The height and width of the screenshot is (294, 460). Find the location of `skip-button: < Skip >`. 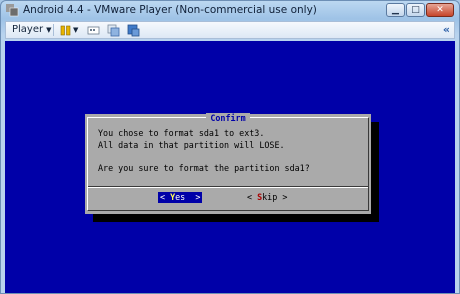

skip-button: < Skip > is located at coordinates (267, 197).